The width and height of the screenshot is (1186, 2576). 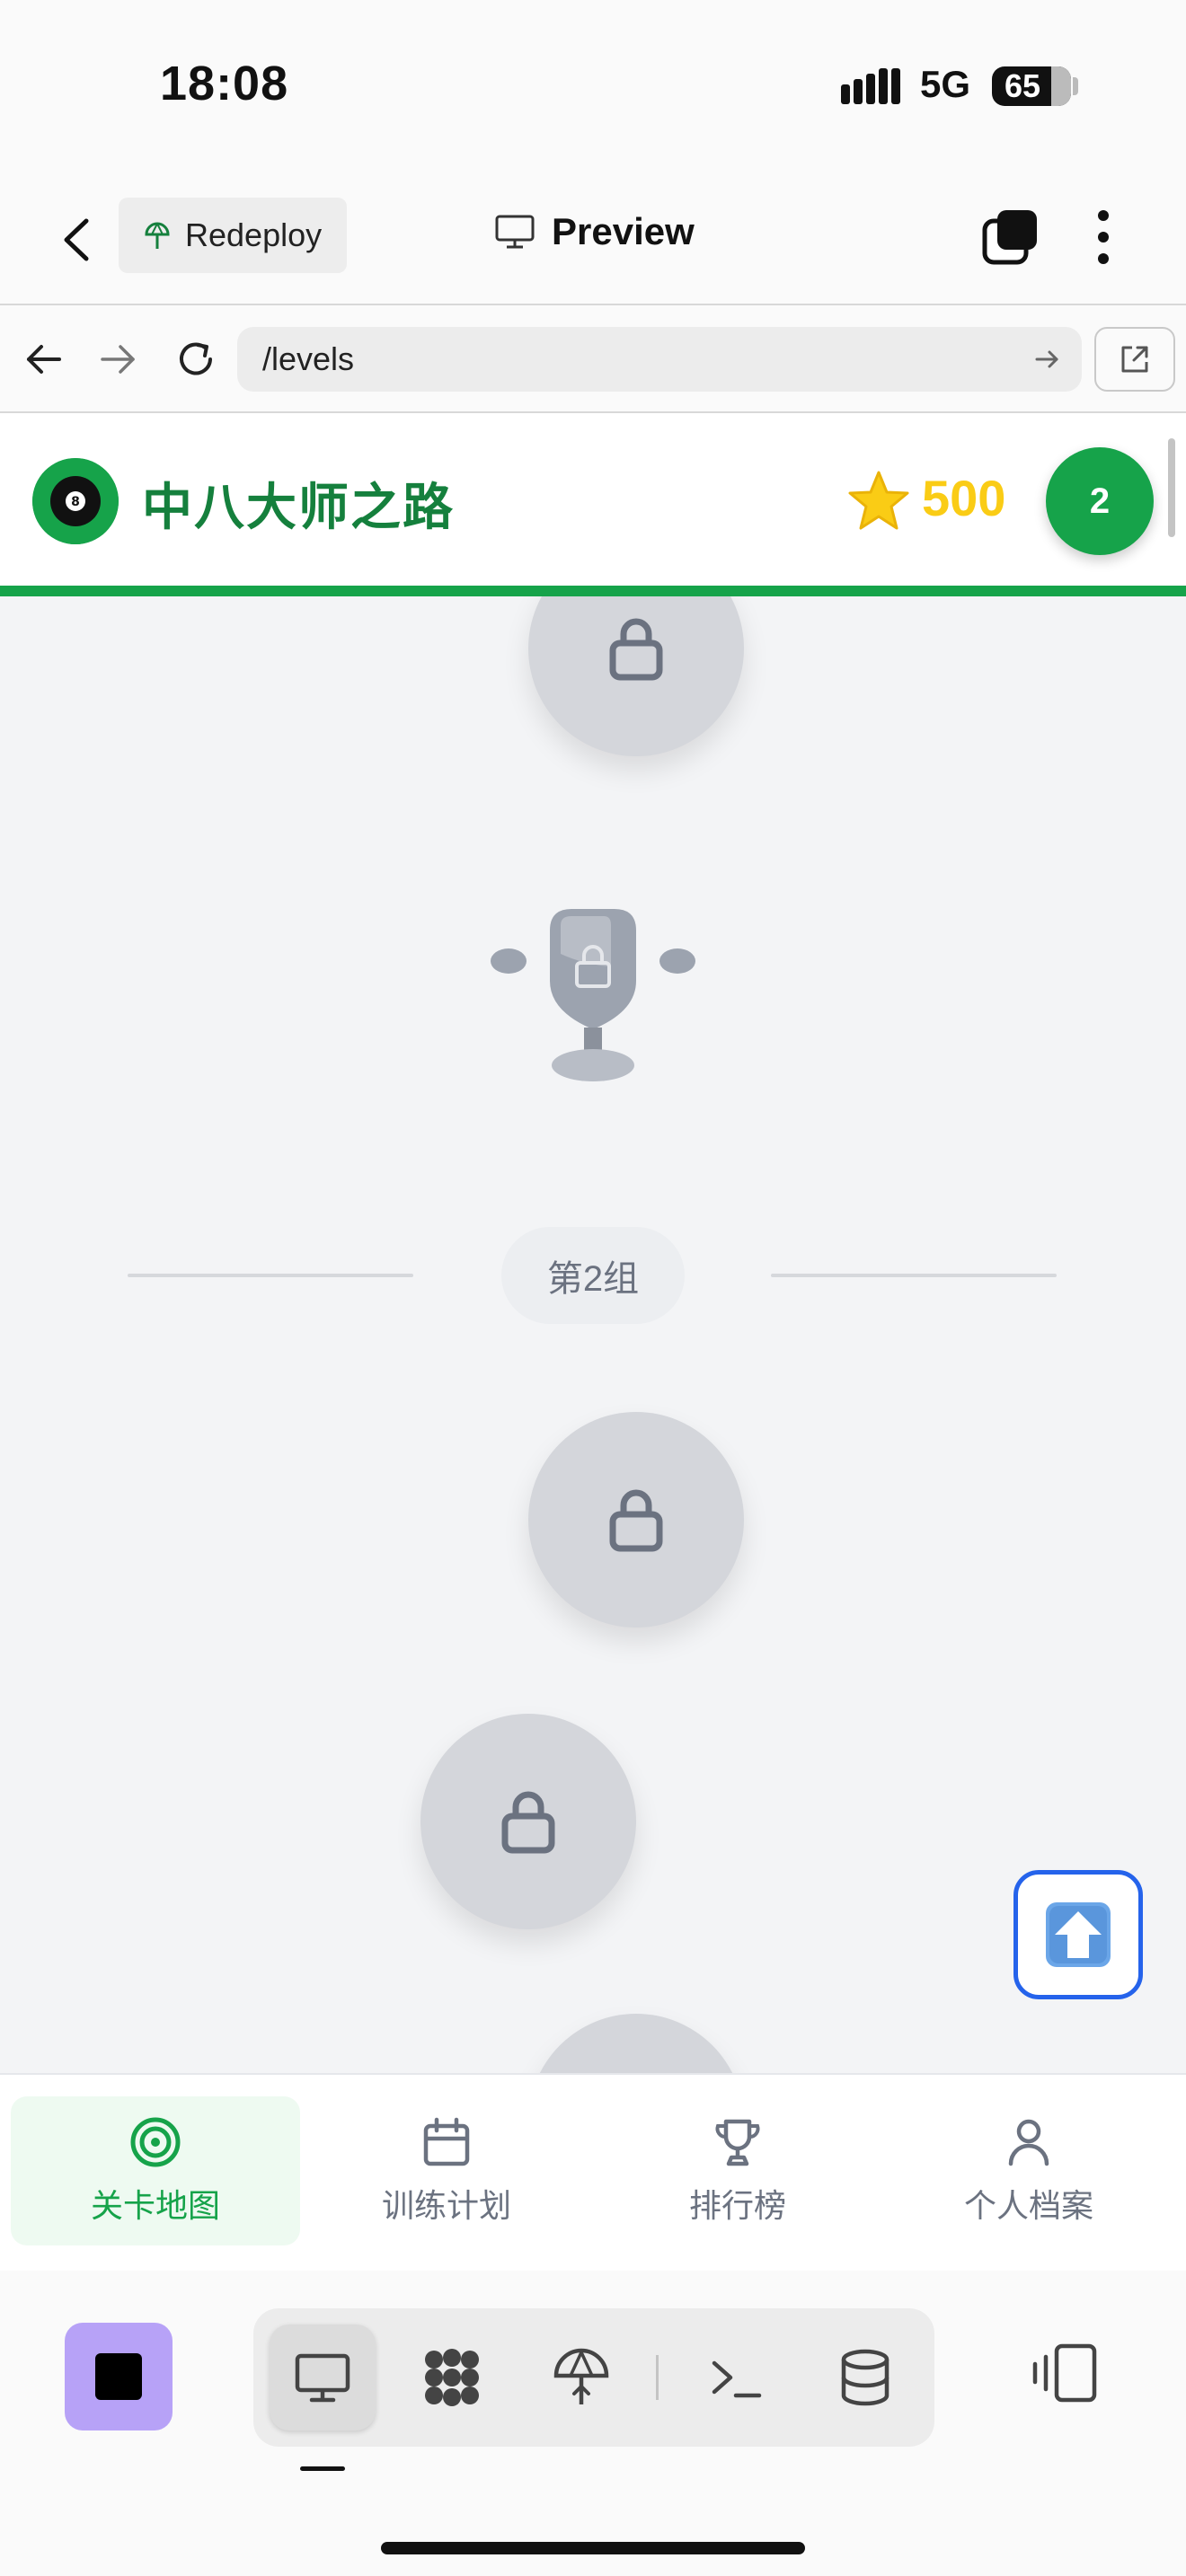 I want to click on scrollbar, so click(x=1171, y=487).